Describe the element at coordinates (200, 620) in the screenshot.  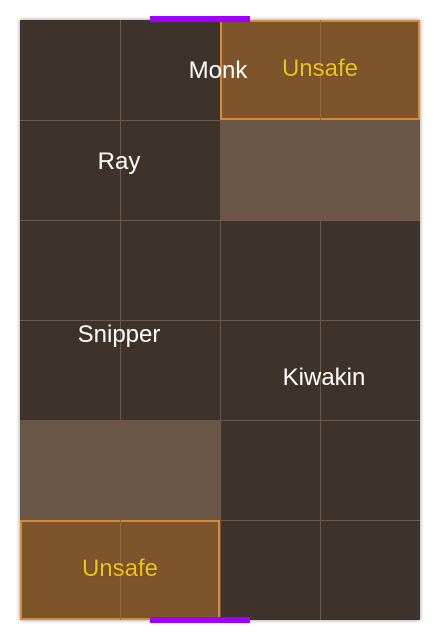
I see `entry-gate-icon` at that location.